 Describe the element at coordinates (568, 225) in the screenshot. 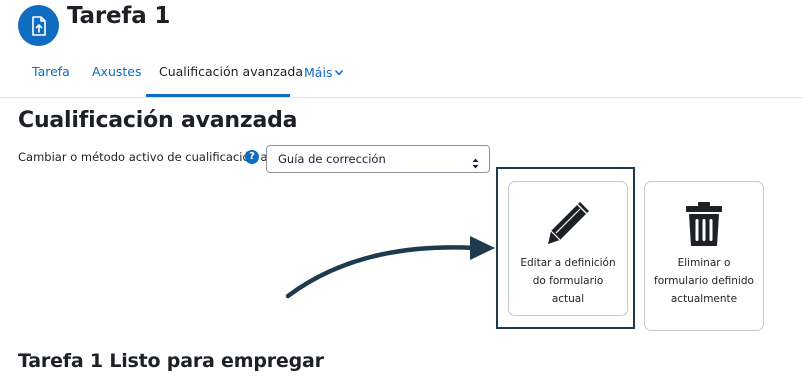

I see `pencil-icon` at that location.